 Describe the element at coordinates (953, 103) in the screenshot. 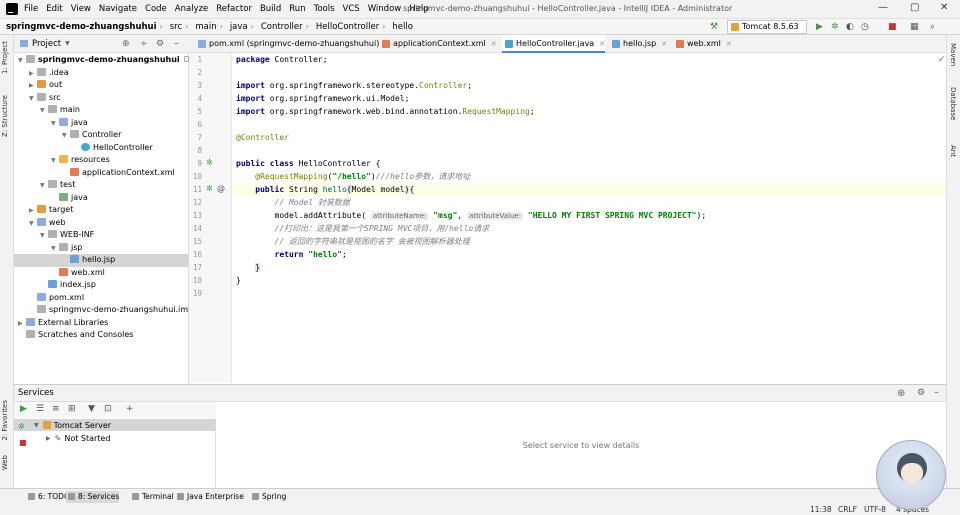

I see `database-tool-tab: Database` at that location.